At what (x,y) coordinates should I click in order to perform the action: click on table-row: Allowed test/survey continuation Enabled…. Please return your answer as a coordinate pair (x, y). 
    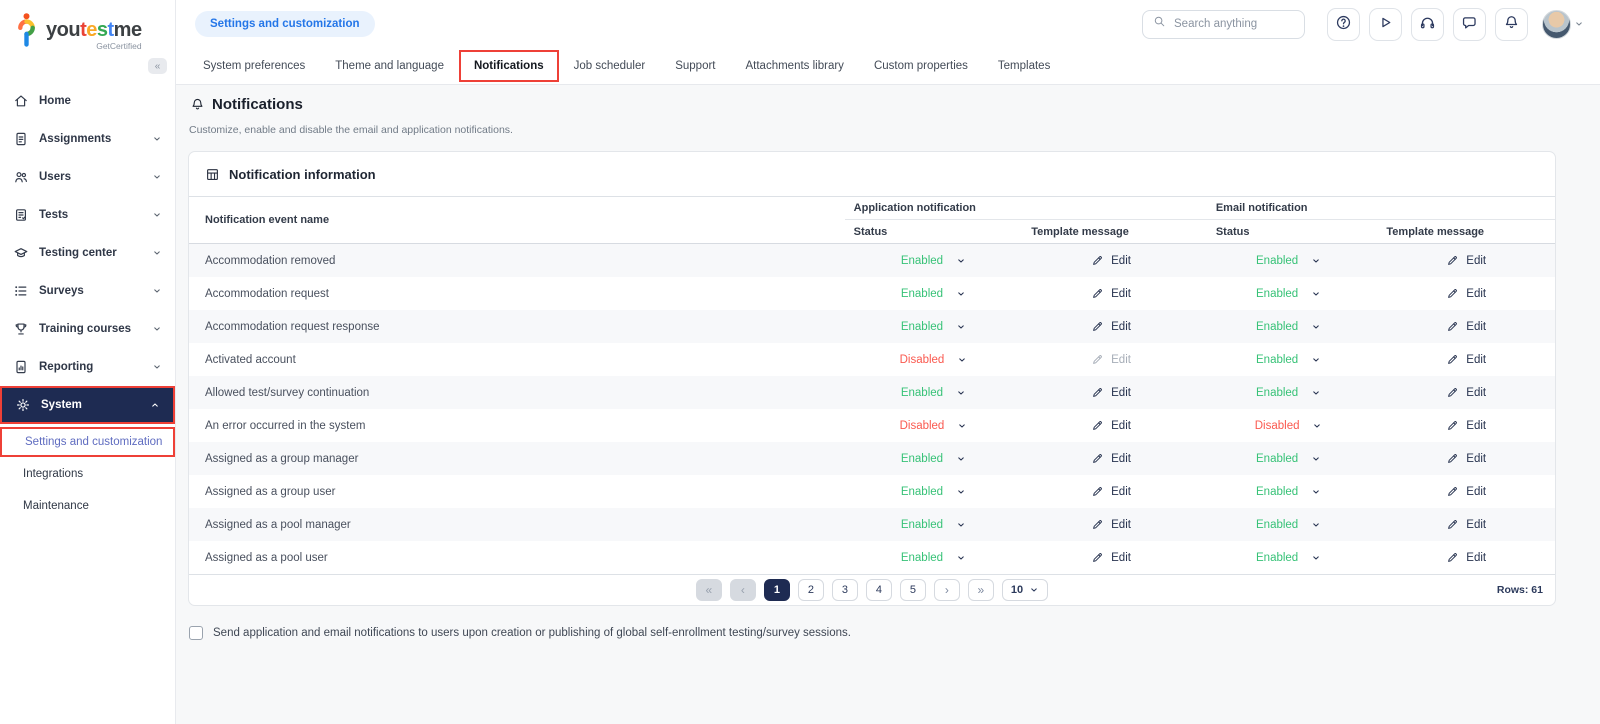
    Looking at the image, I should click on (872, 392).